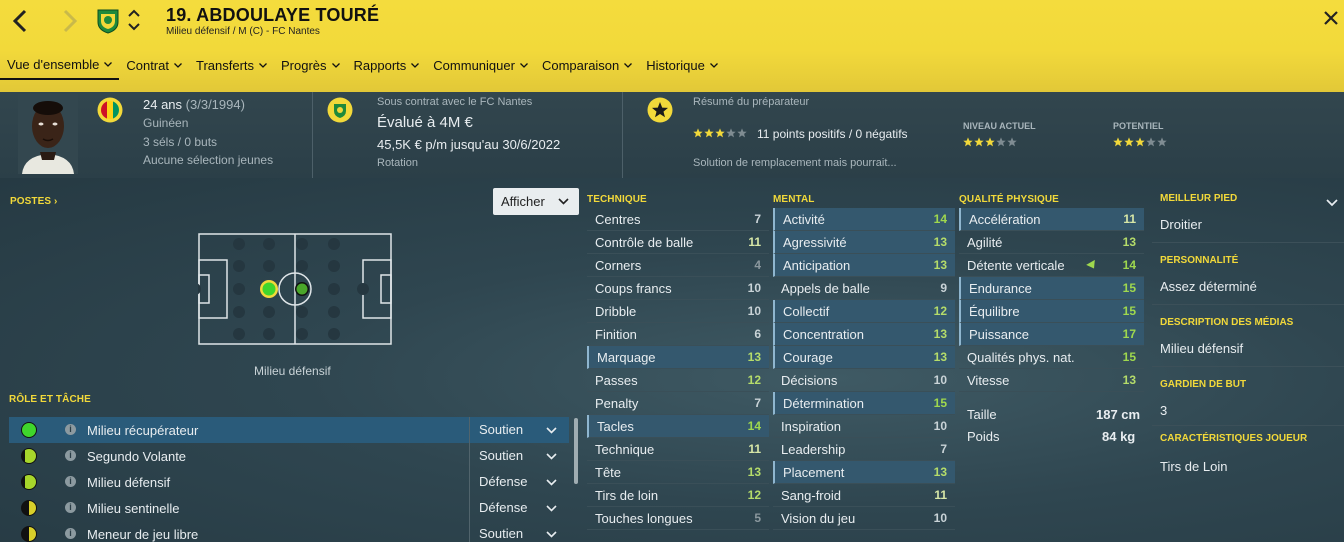 The width and height of the screenshot is (1344, 542). I want to click on player-dob: (3/3/1994), so click(215, 104).